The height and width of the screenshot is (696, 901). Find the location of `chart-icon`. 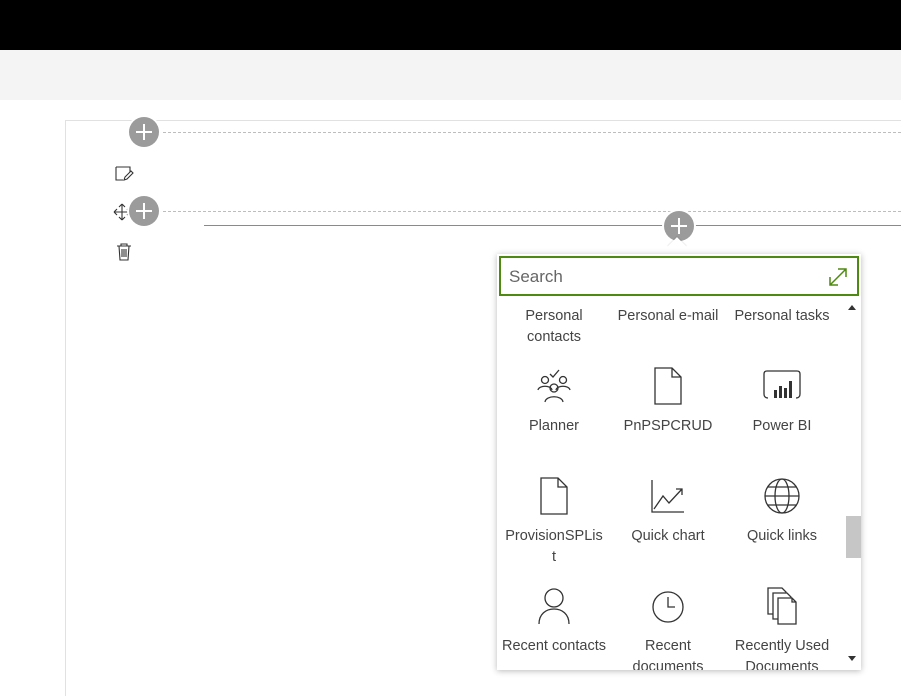

chart-icon is located at coordinates (667, 496).